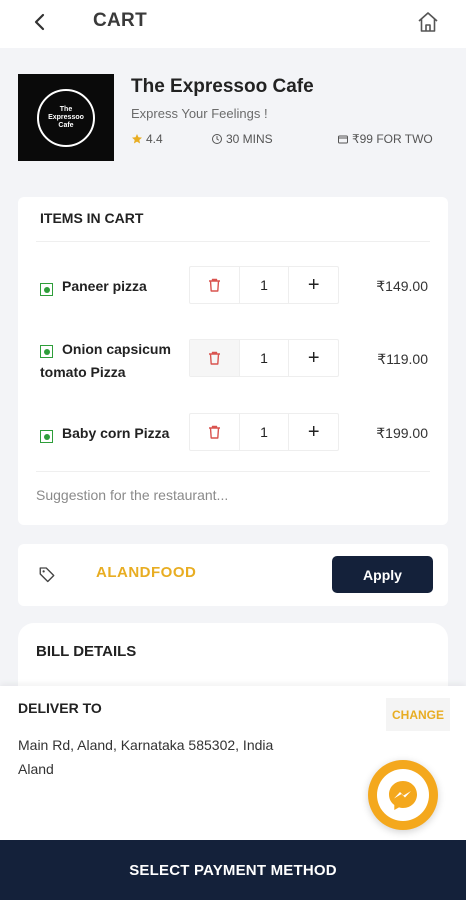 Image resolution: width=466 pixels, height=900 pixels. What do you see at coordinates (196, 572) in the screenshot?
I see `coupon-code-input` at bounding box center [196, 572].